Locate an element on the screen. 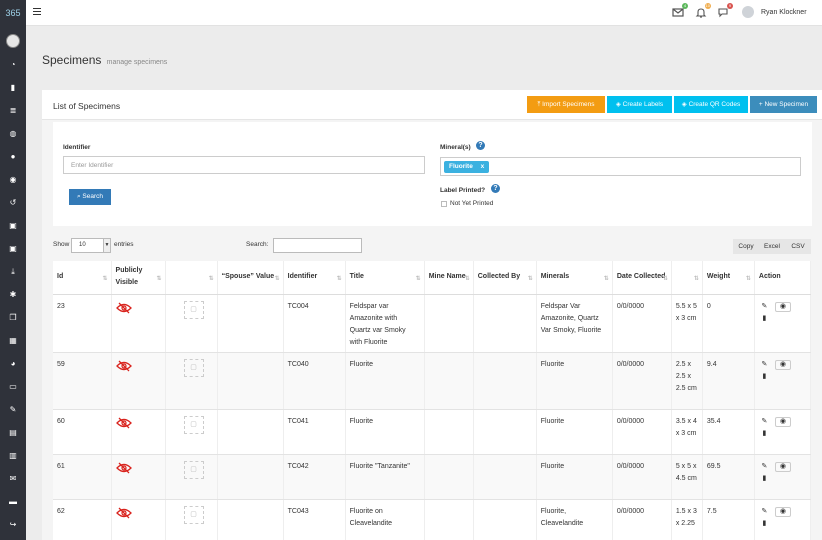 The width and height of the screenshot is (822, 540). list-icon: ≣ is located at coordinates (13, 111).